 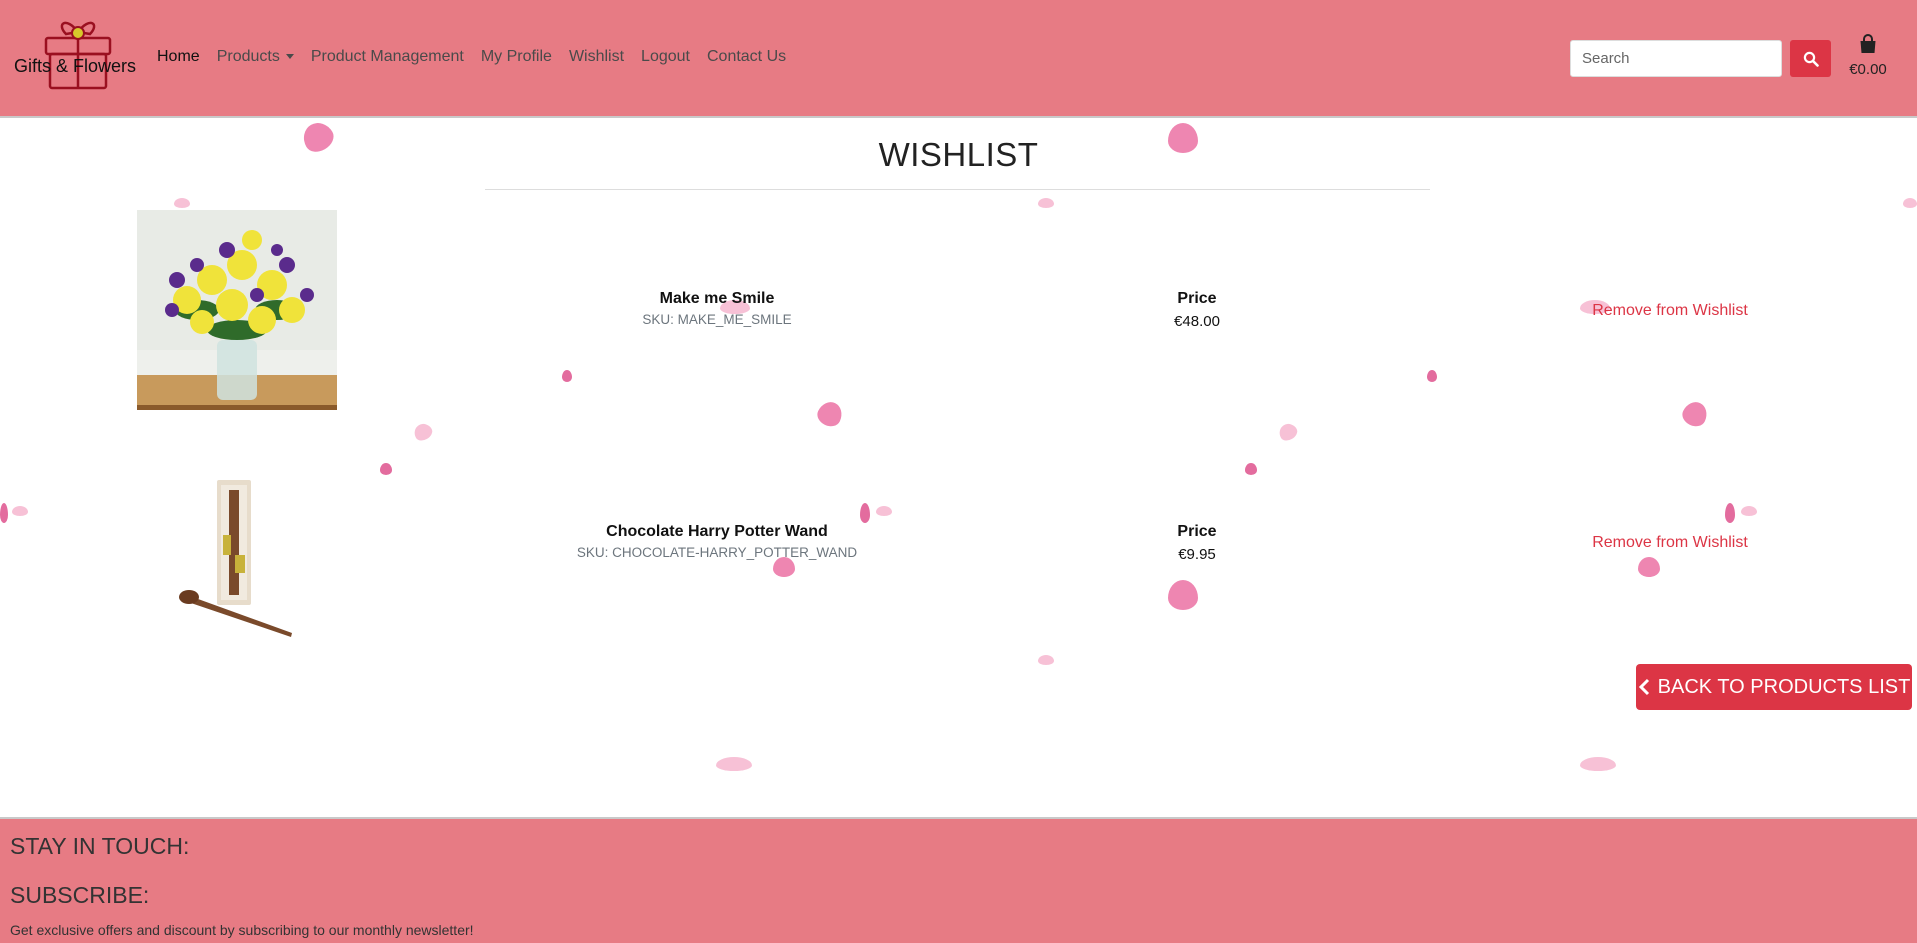 What do you see at coordinates (1676, 58) in the screenshot?
I see `search-input` at bounding box center [1676, 58].